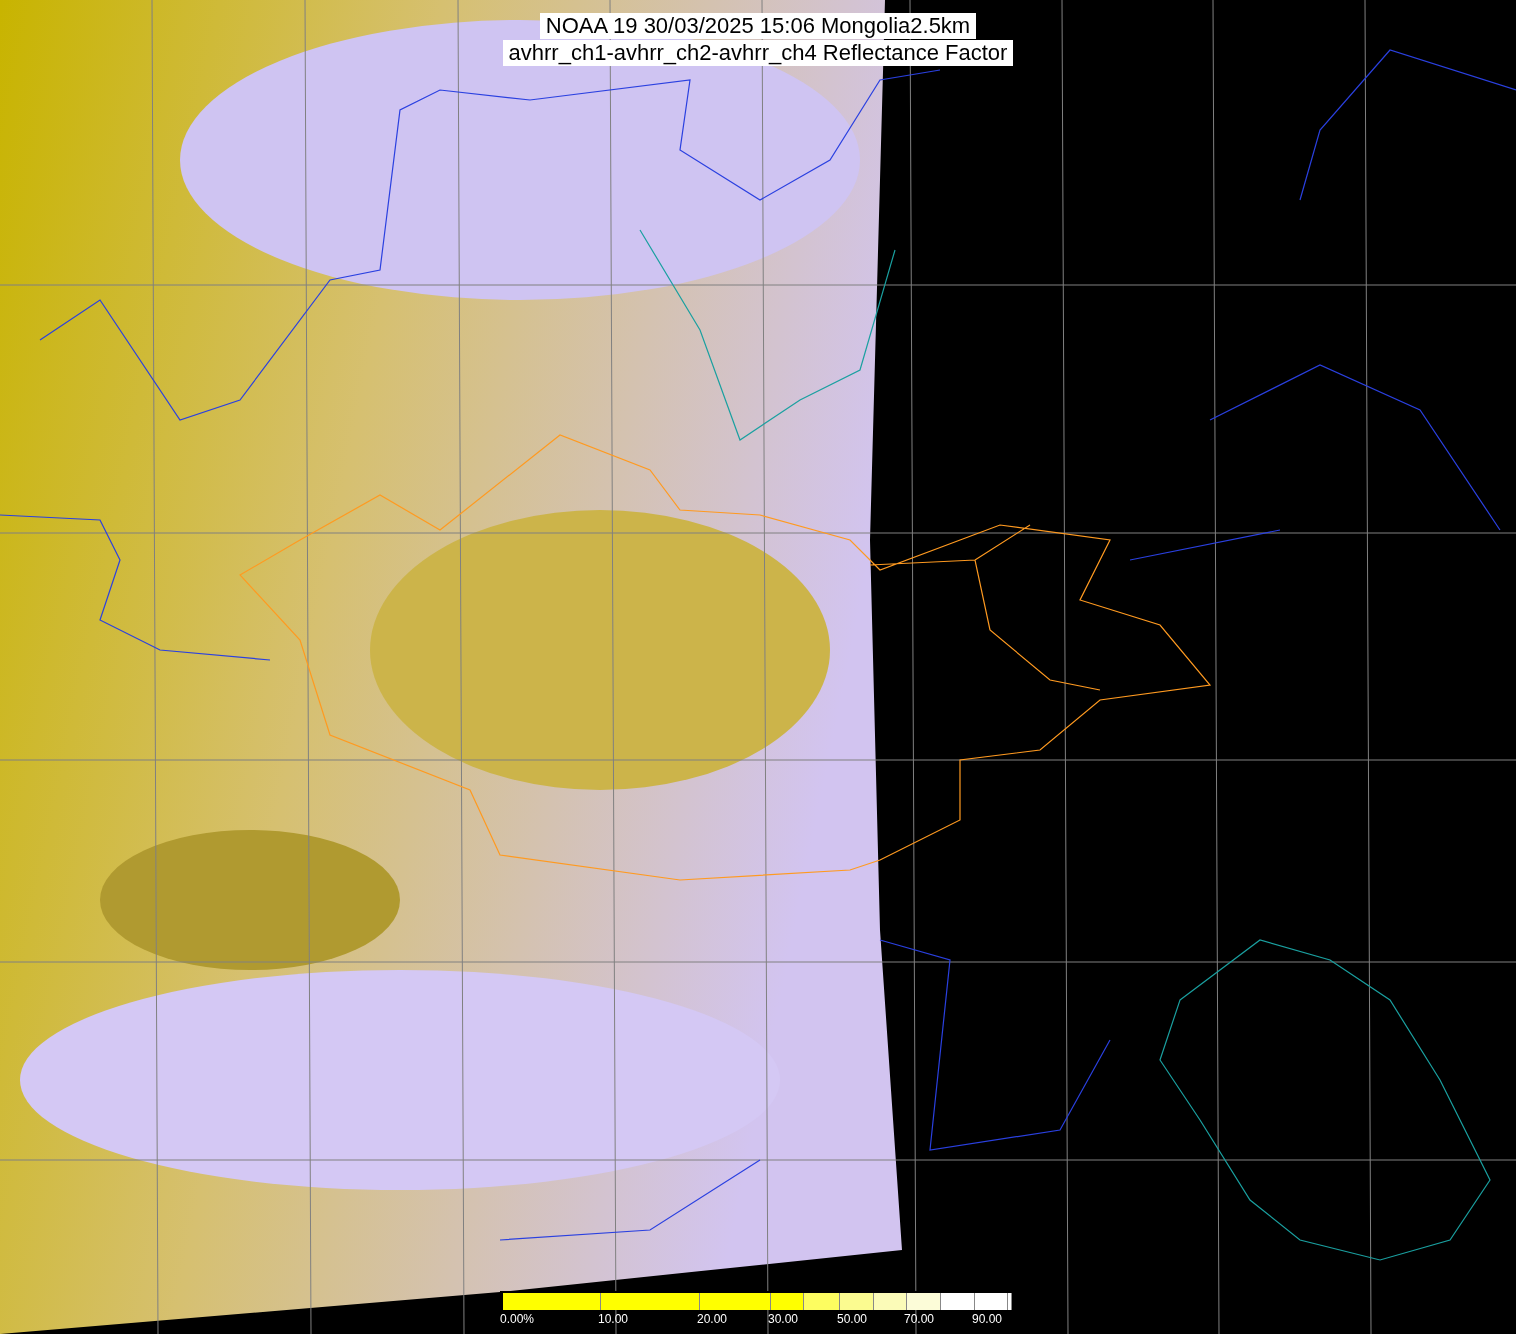 This screenshot has height=1334, width=1516. What do you see at coordinates (852, 1319) in the screenshot?
I see `colorbar-label: 50.00` at bounding box center [852, 1319].